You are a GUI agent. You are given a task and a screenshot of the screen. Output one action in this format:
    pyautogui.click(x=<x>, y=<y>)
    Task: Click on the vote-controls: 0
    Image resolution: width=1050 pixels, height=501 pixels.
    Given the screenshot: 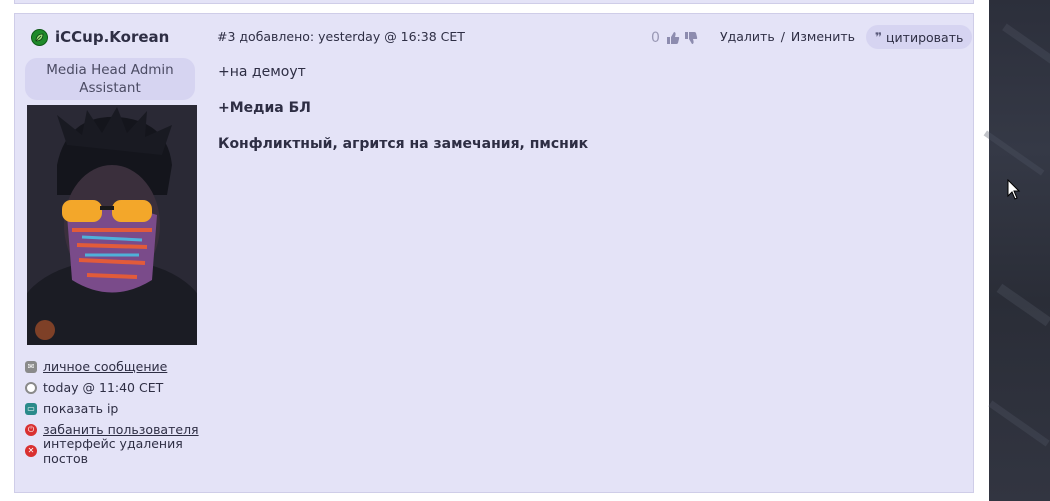 What is the action you would take?
    pyautogui.click(x=675, y=38)
    